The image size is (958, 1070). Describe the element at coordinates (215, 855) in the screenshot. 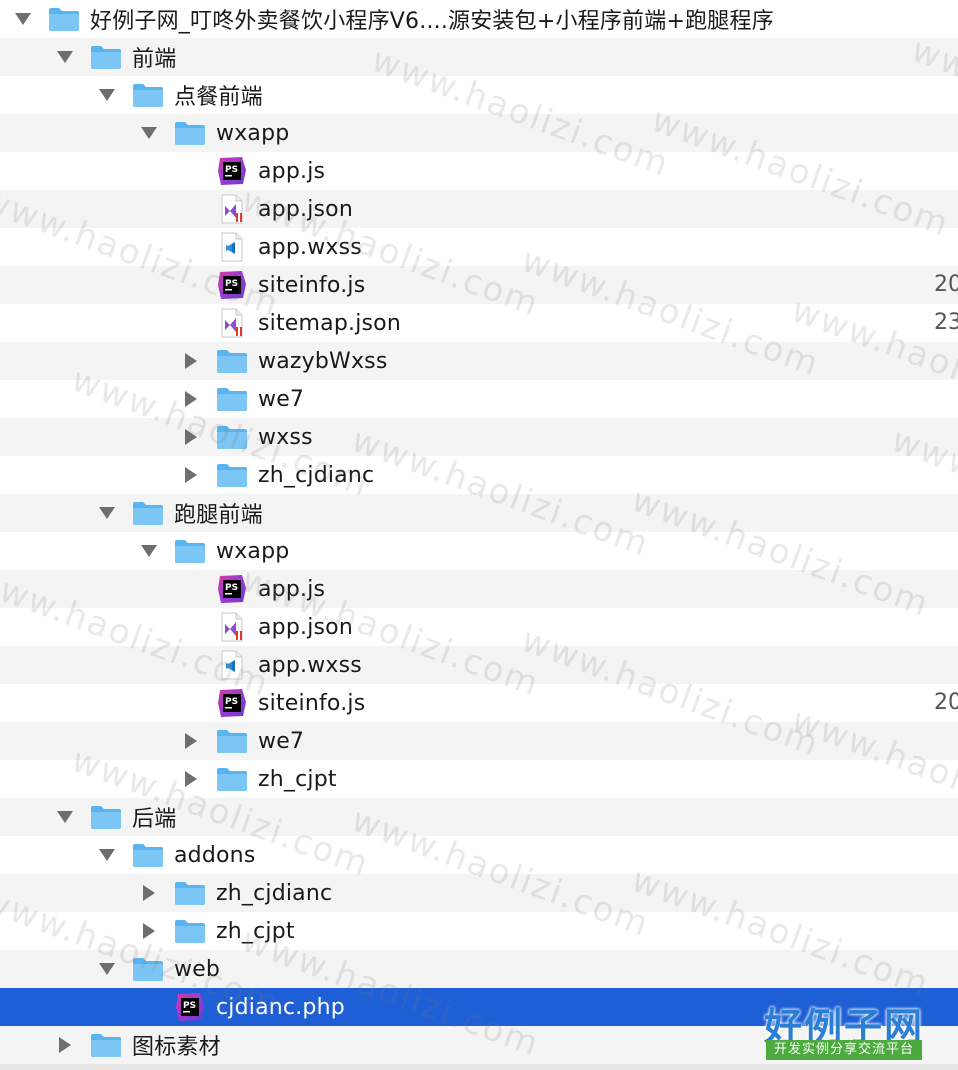

I see `tree-row-label: addons` at that location.